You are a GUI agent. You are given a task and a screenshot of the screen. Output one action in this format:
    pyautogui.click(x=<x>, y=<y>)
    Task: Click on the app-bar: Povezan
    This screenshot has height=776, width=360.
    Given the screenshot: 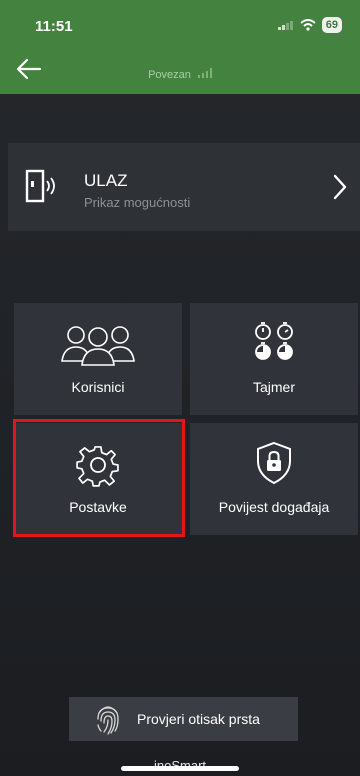 What is the action you would take?
    pyautogui.click(x=180, y=70)
    